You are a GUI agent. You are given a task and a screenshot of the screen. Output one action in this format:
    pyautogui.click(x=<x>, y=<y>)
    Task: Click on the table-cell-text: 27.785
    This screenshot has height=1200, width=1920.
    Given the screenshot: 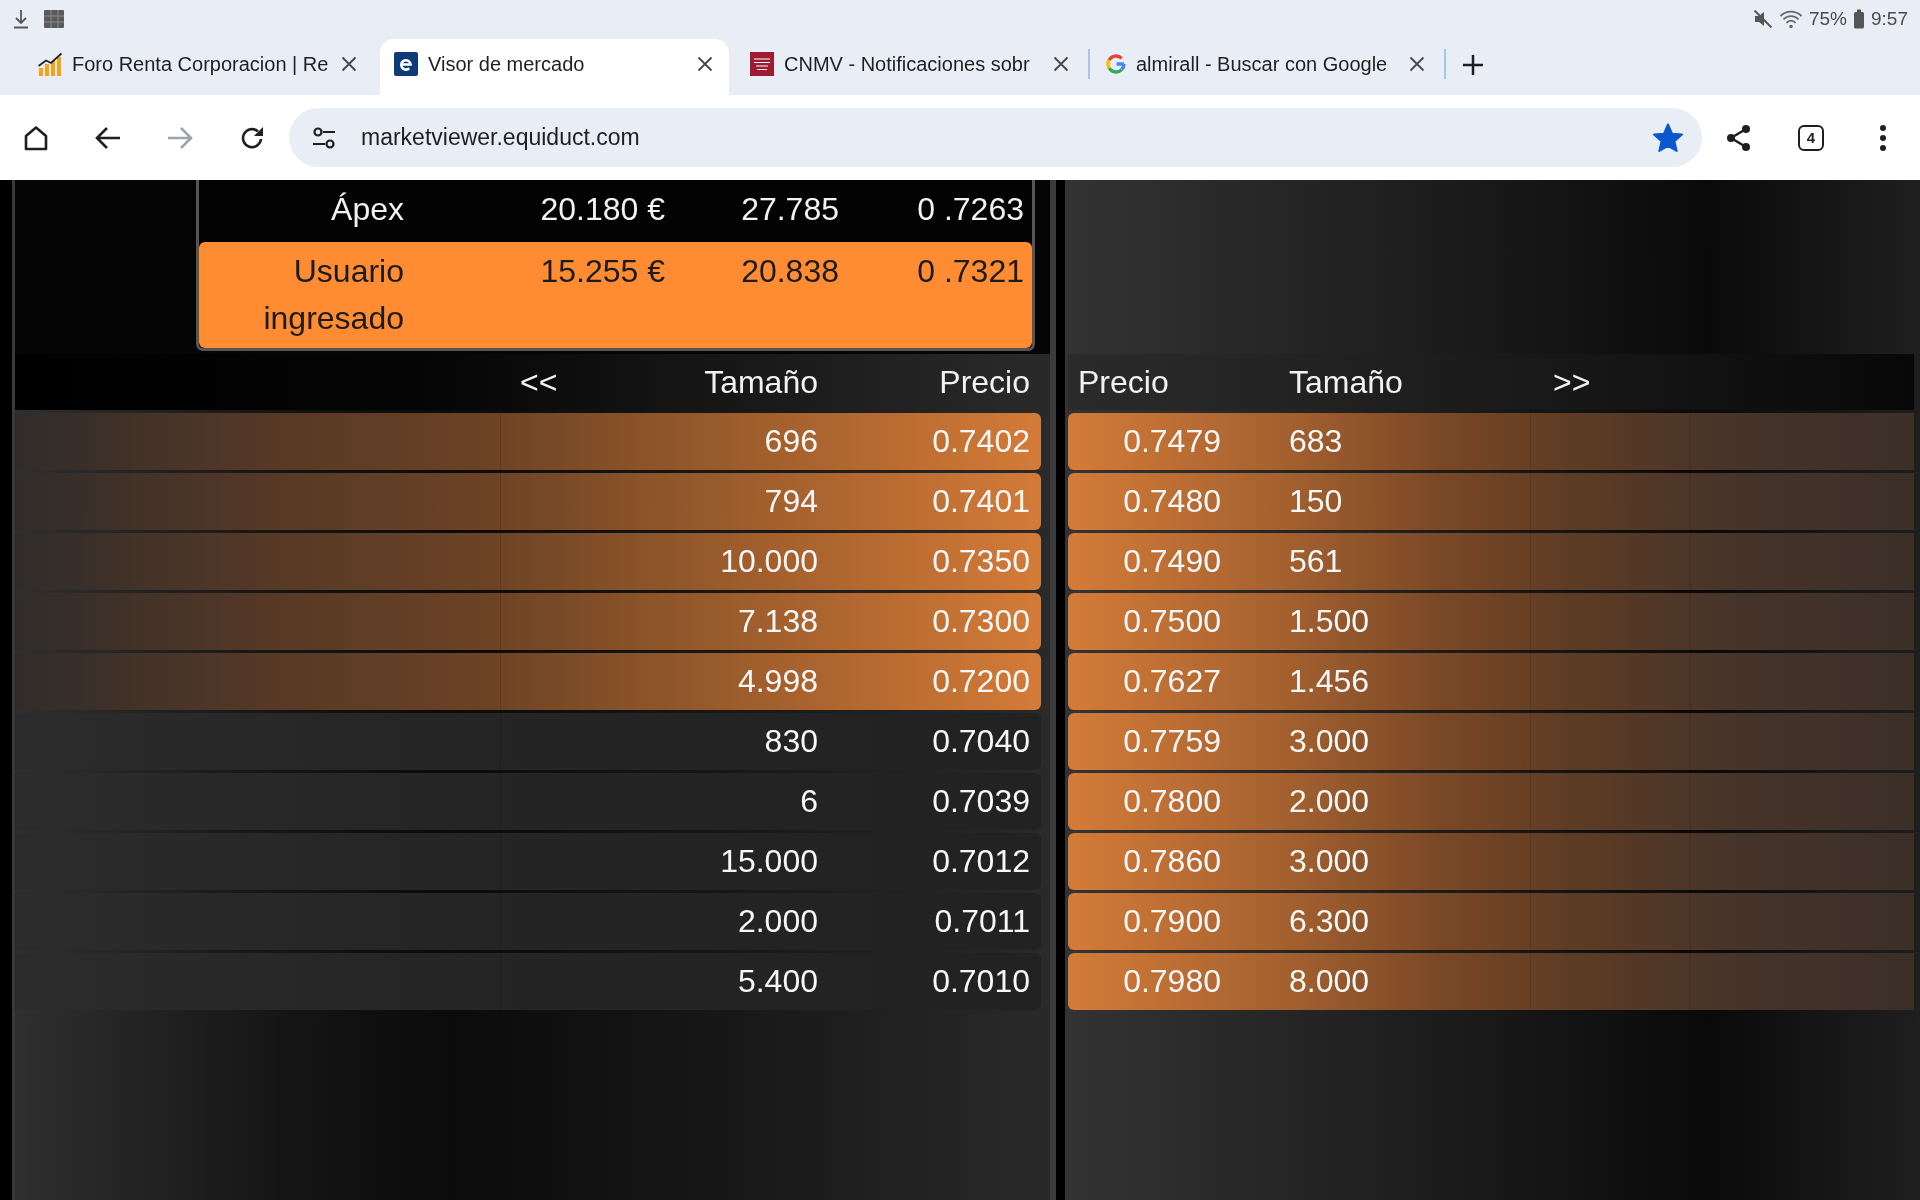 What is the action you would take?
    pyautogui.click(x=789, y=209)
    